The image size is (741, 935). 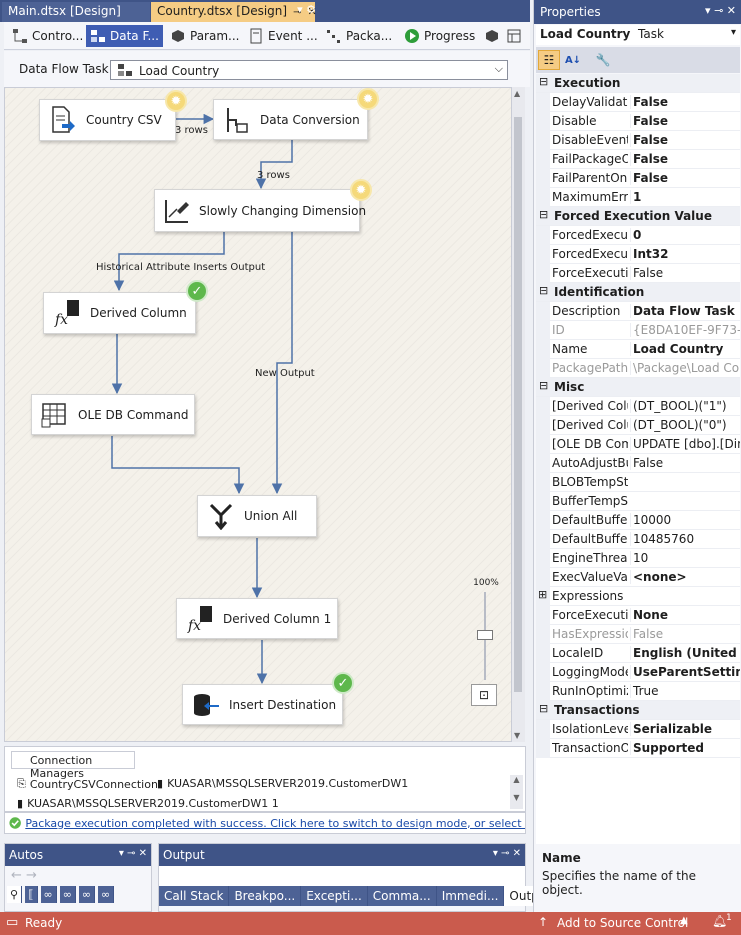 I want to click on tab-progress: Progress, so click(x=439, y=36).